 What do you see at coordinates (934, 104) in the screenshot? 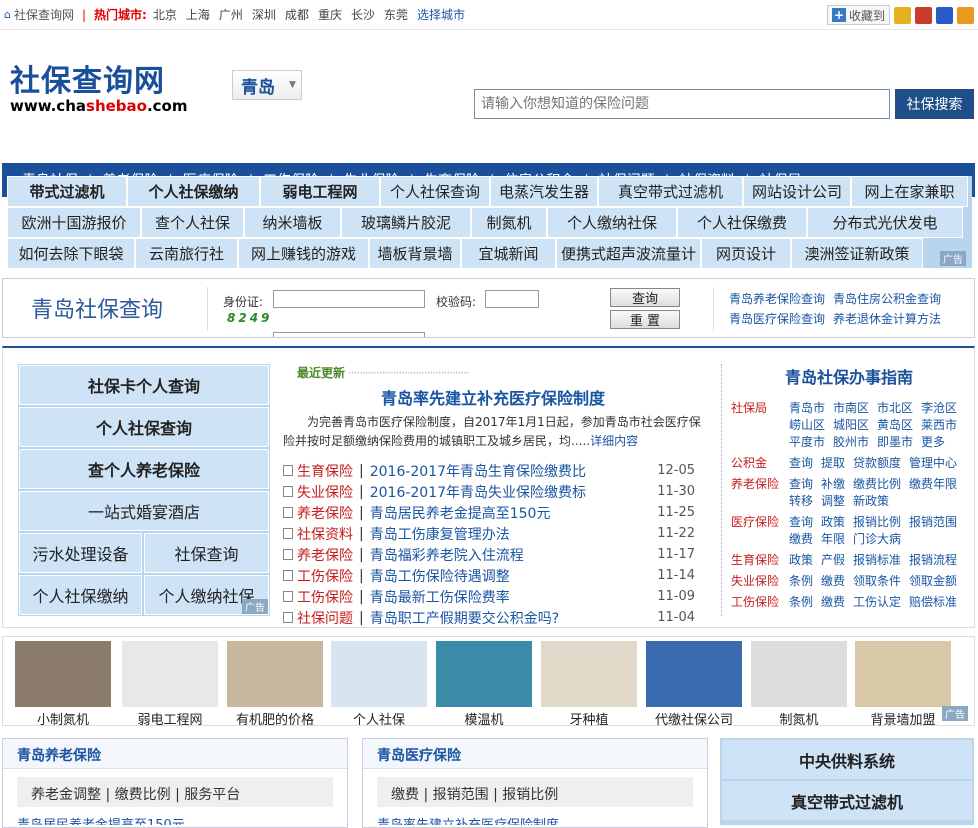
I see `search-button: 社保搜索` at bounding box center [934, 104].